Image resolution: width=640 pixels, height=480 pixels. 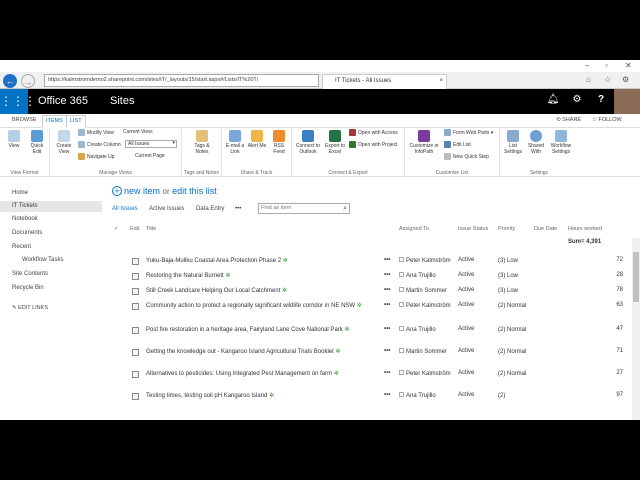 What do you see at coordinates (345, 208) in the screenshot?
I see `search-icon: ⌕` at bounding box center [345, 208].